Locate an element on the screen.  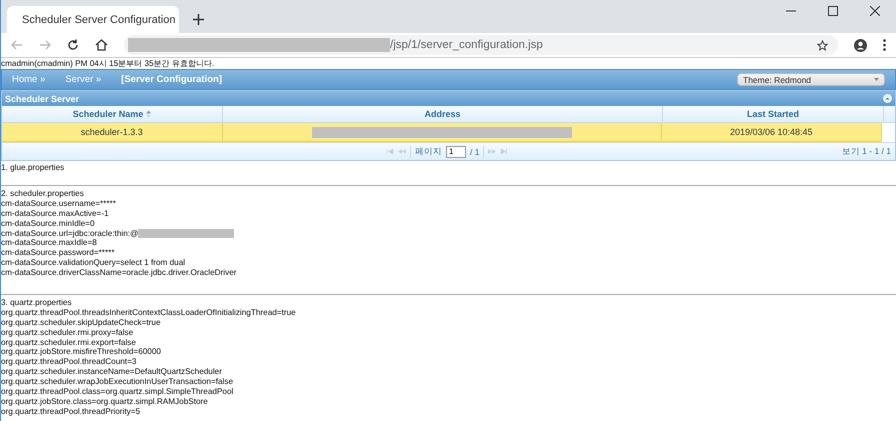
theme-dropdown: Theme: Redmond is located at coordinates (811, 79).